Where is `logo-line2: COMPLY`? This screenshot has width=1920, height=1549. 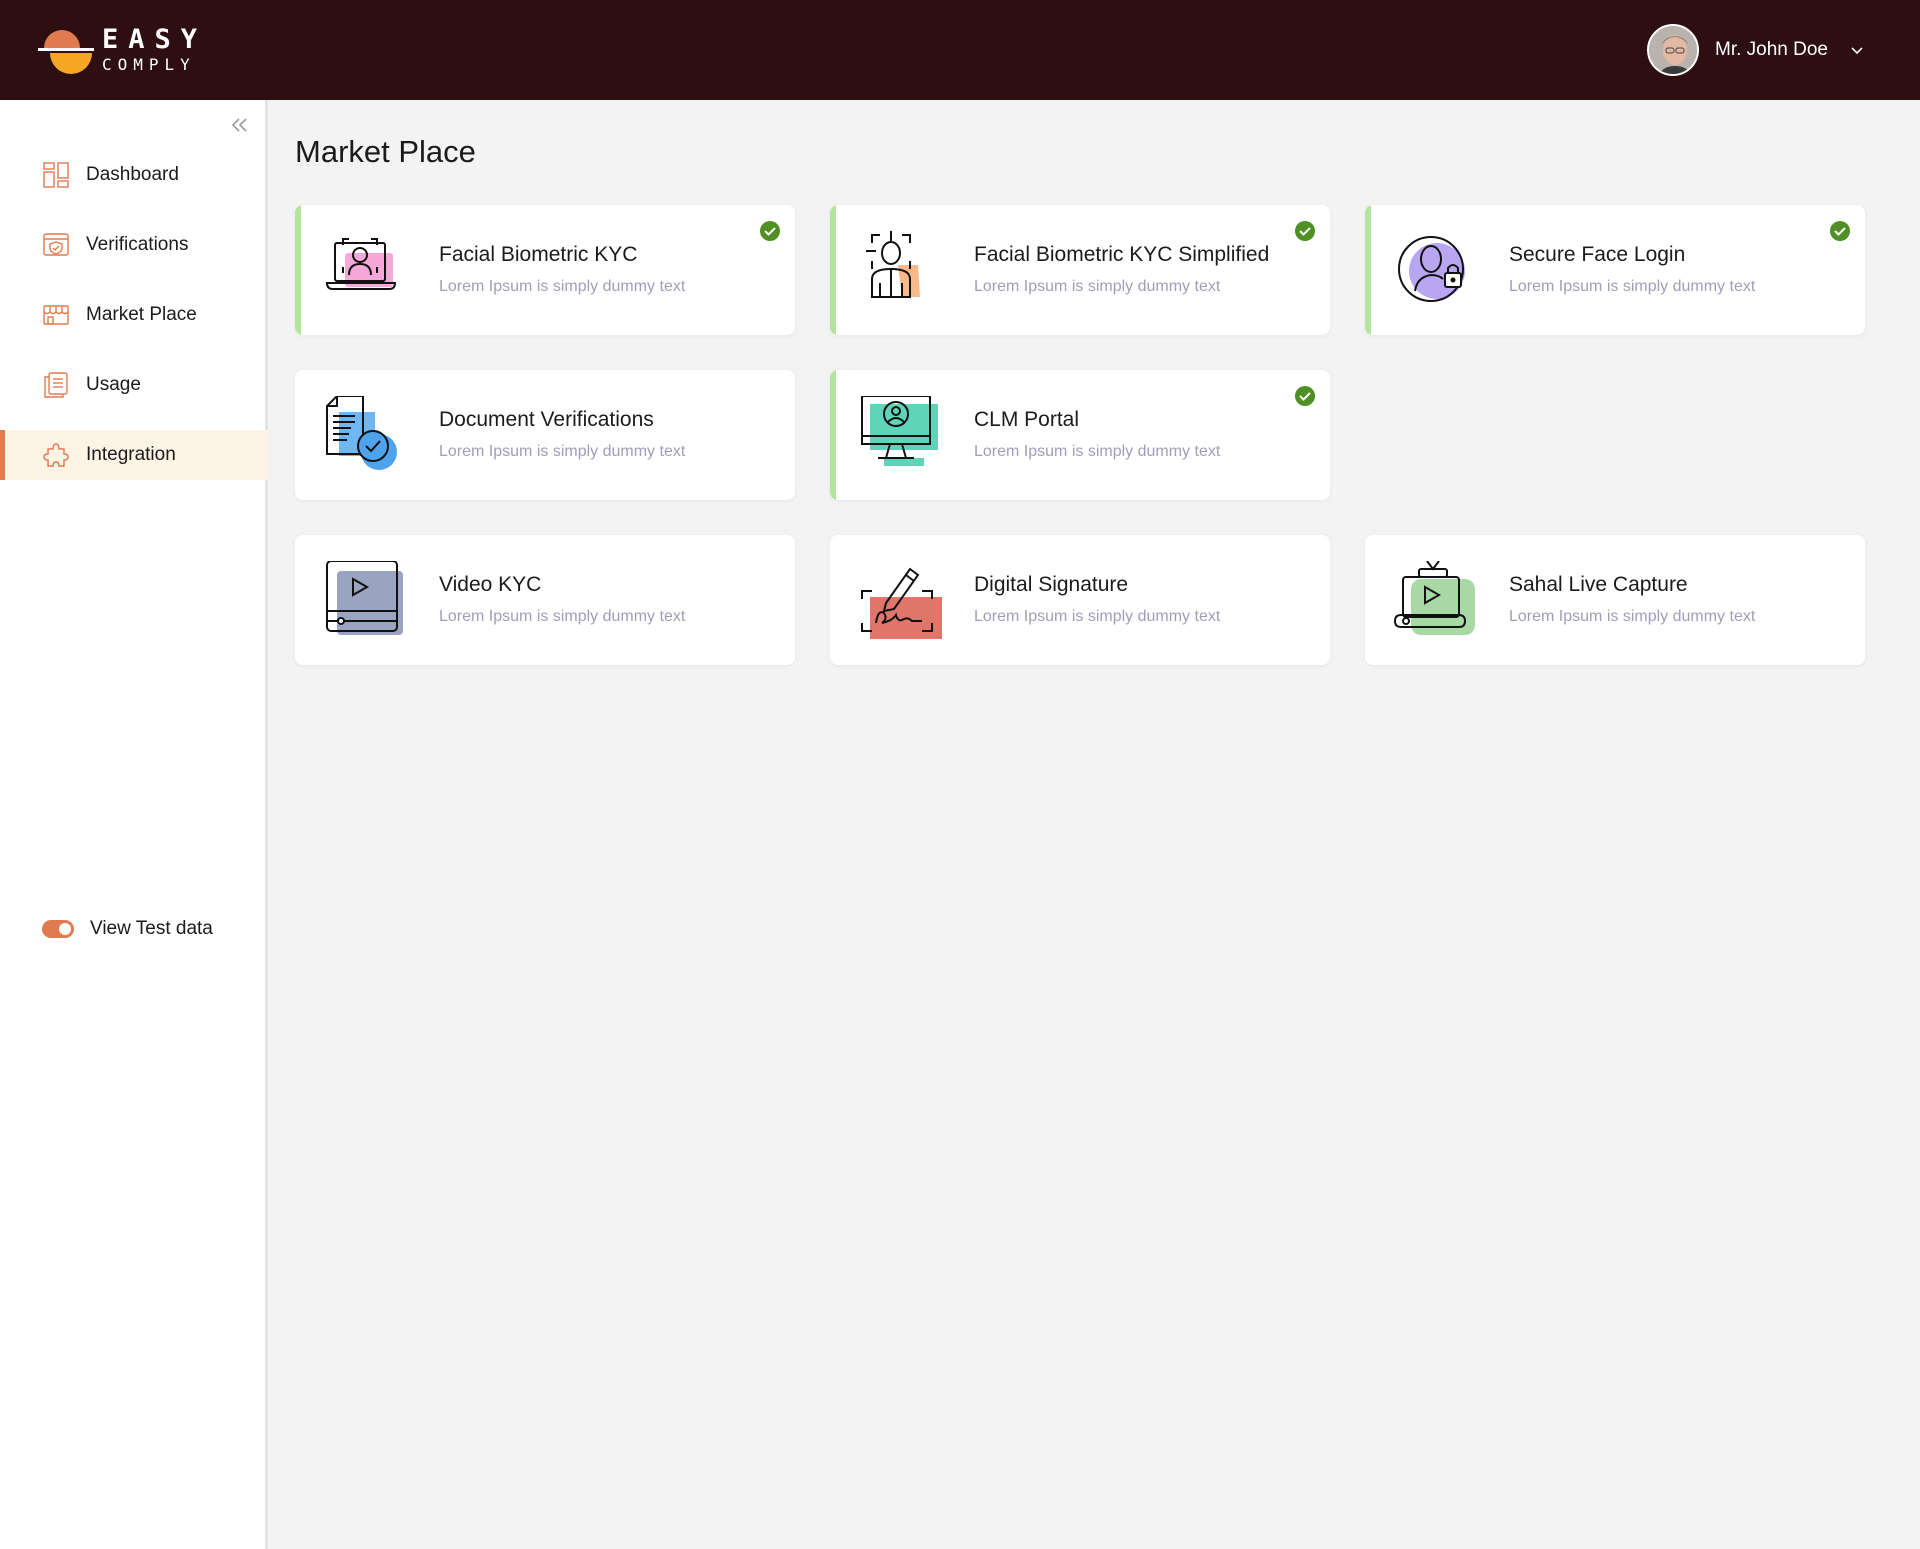
logo-line2: COMPLY is located at coordinates (149, 64).